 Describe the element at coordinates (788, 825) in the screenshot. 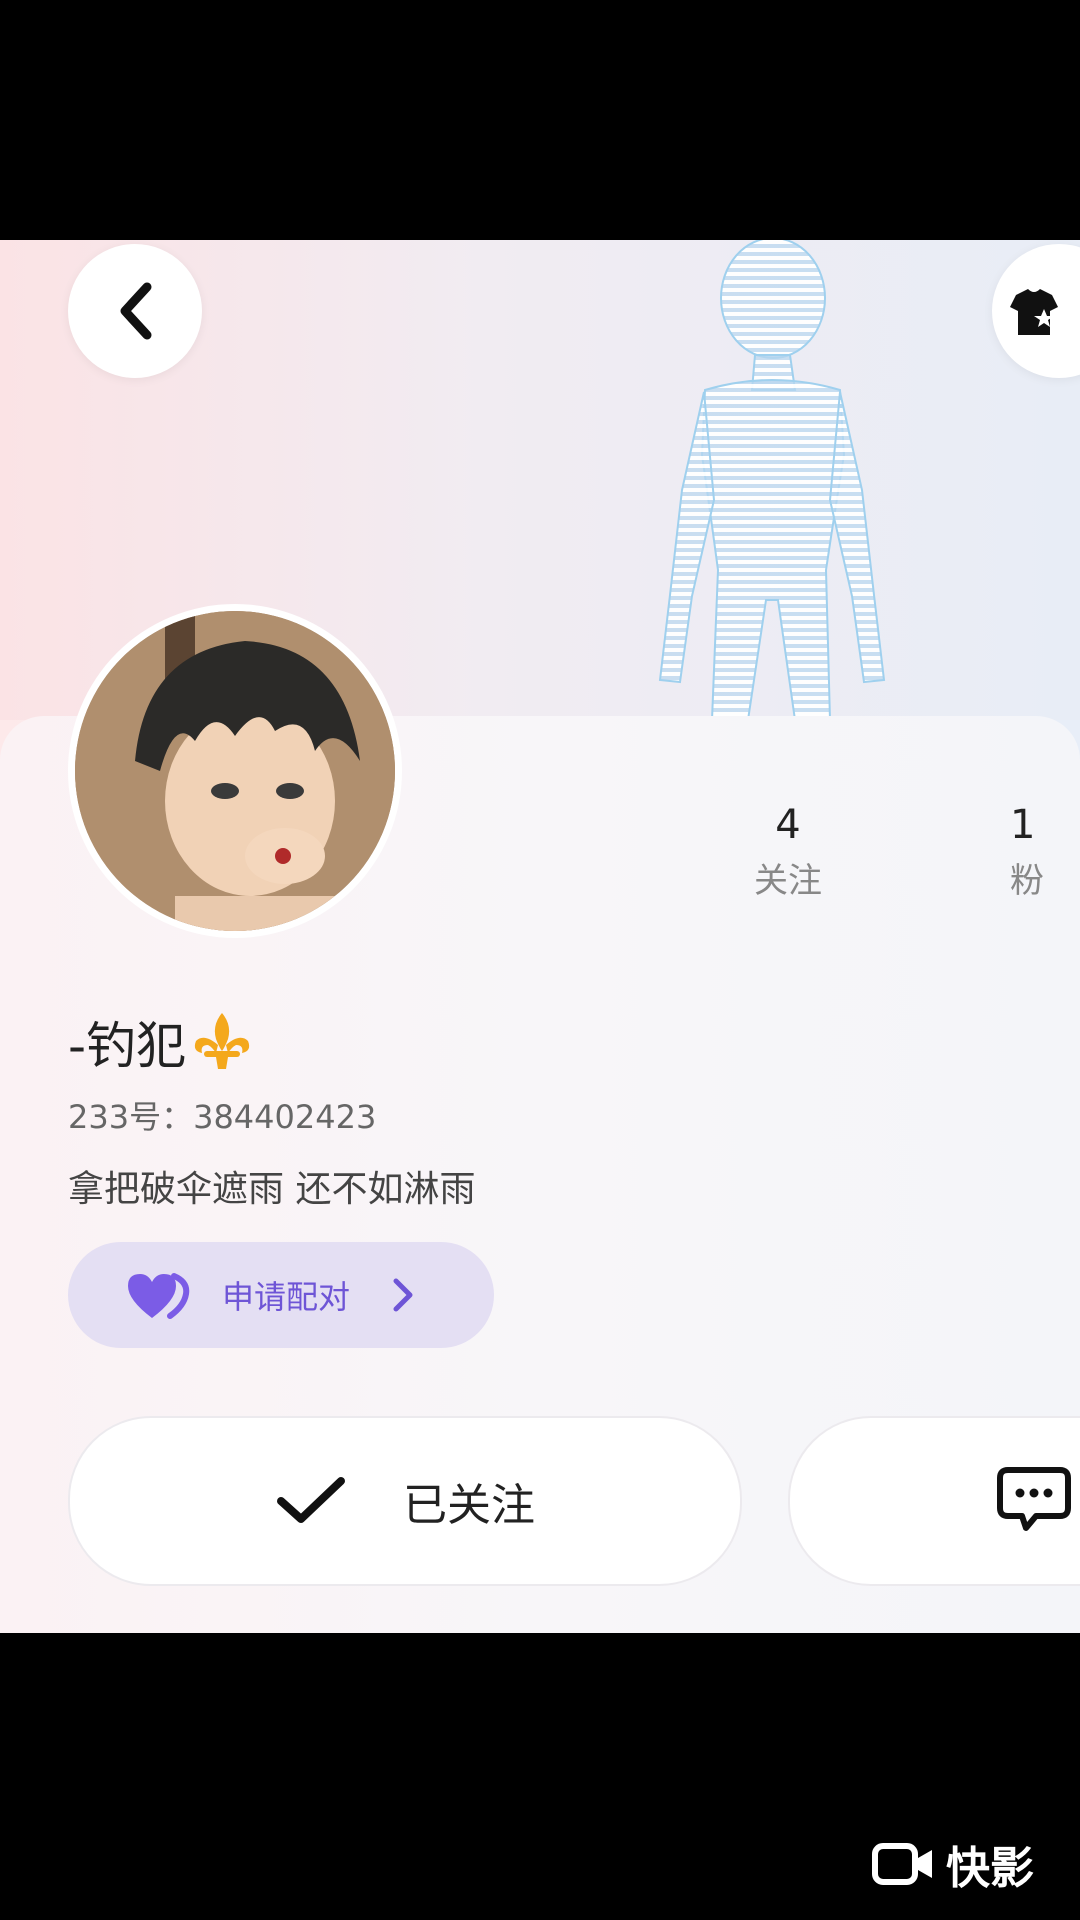

I see `following-count: 4` at that location.